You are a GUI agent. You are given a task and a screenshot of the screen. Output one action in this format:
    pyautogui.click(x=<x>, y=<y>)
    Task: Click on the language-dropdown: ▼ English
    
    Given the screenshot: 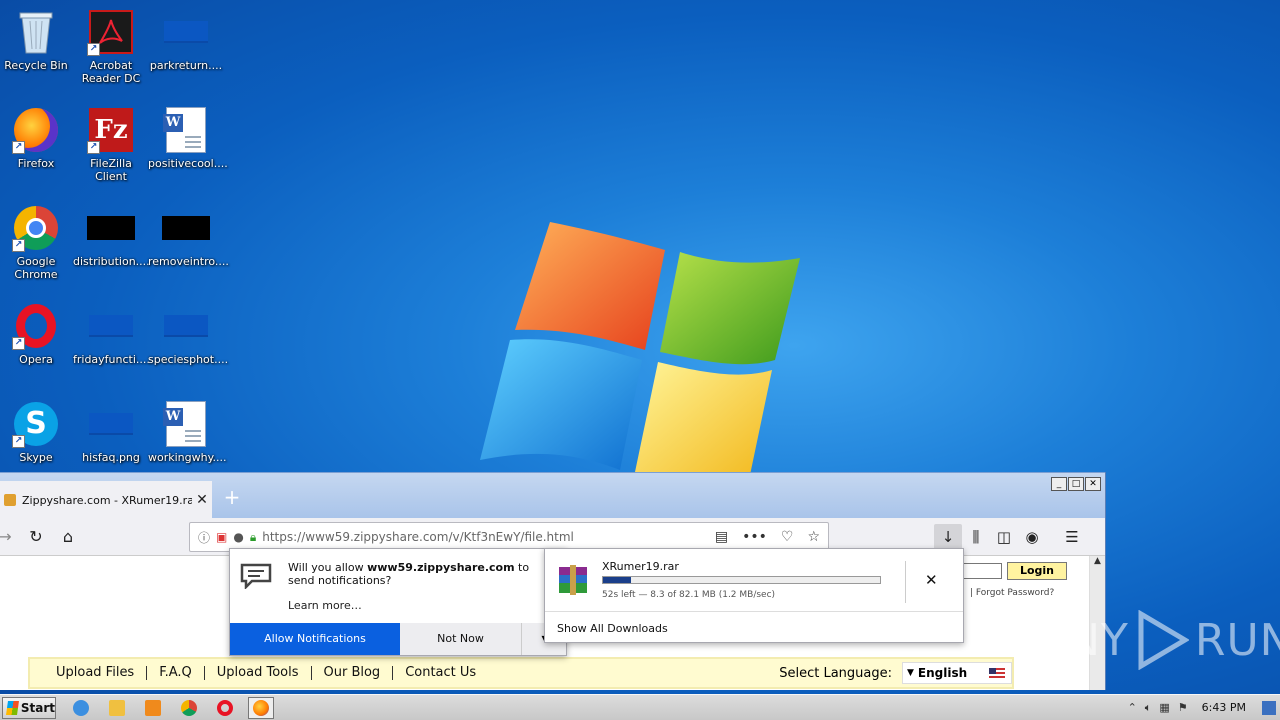 What is the action you would take?
    pyautogui.click(x=957, y=673)
    